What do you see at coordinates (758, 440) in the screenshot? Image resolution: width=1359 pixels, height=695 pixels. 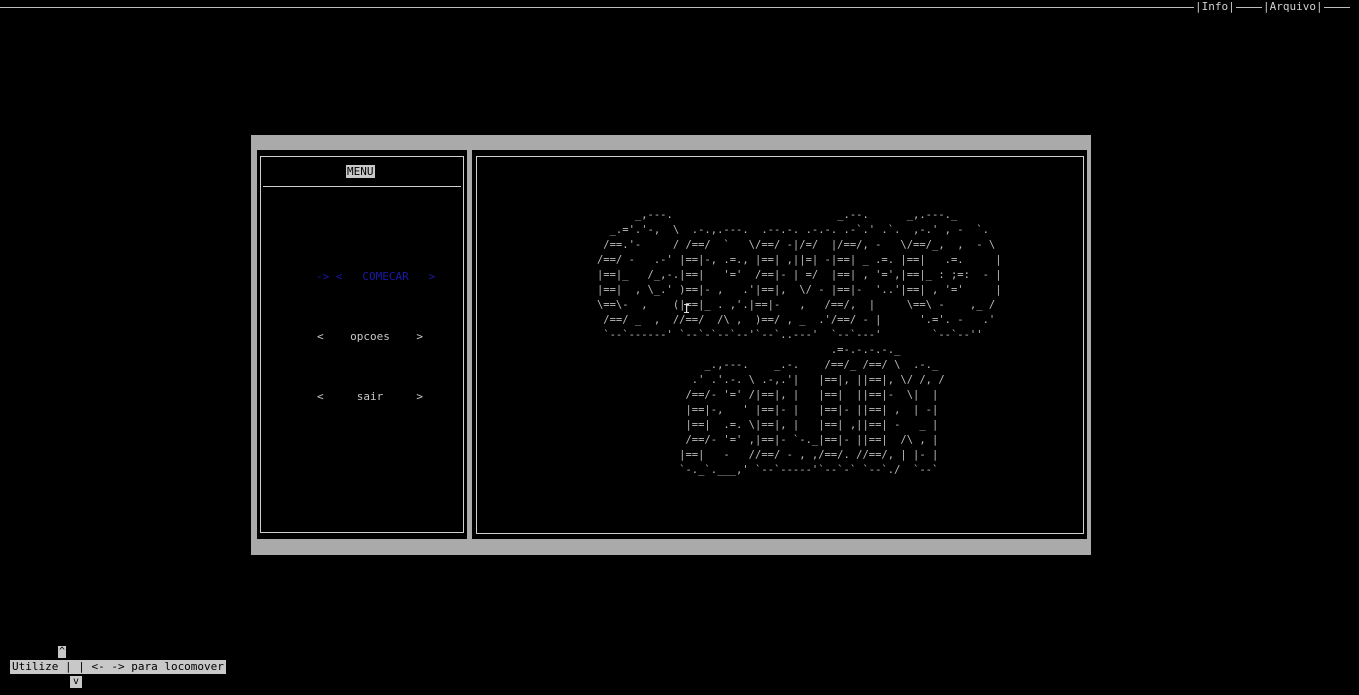 I see `ascii-art-line: /==/- '=' ,|==|- `-._|==|- ||==| /\ , |` at bounding box center [758, 440].